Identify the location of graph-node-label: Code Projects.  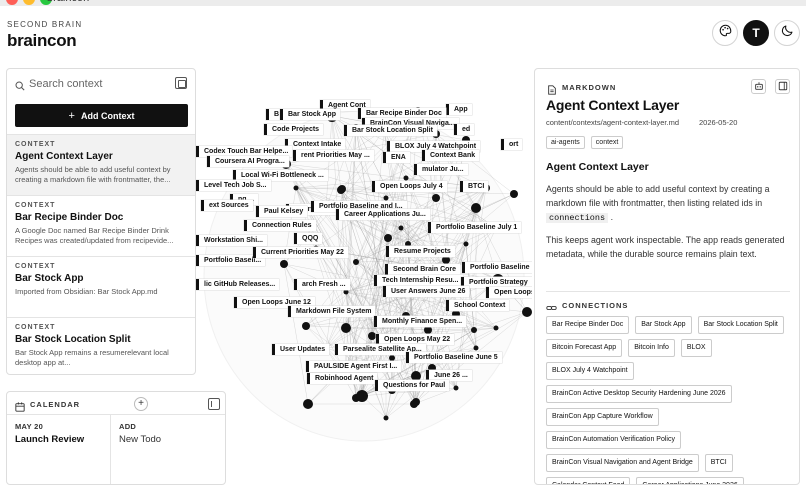
(294, 129).